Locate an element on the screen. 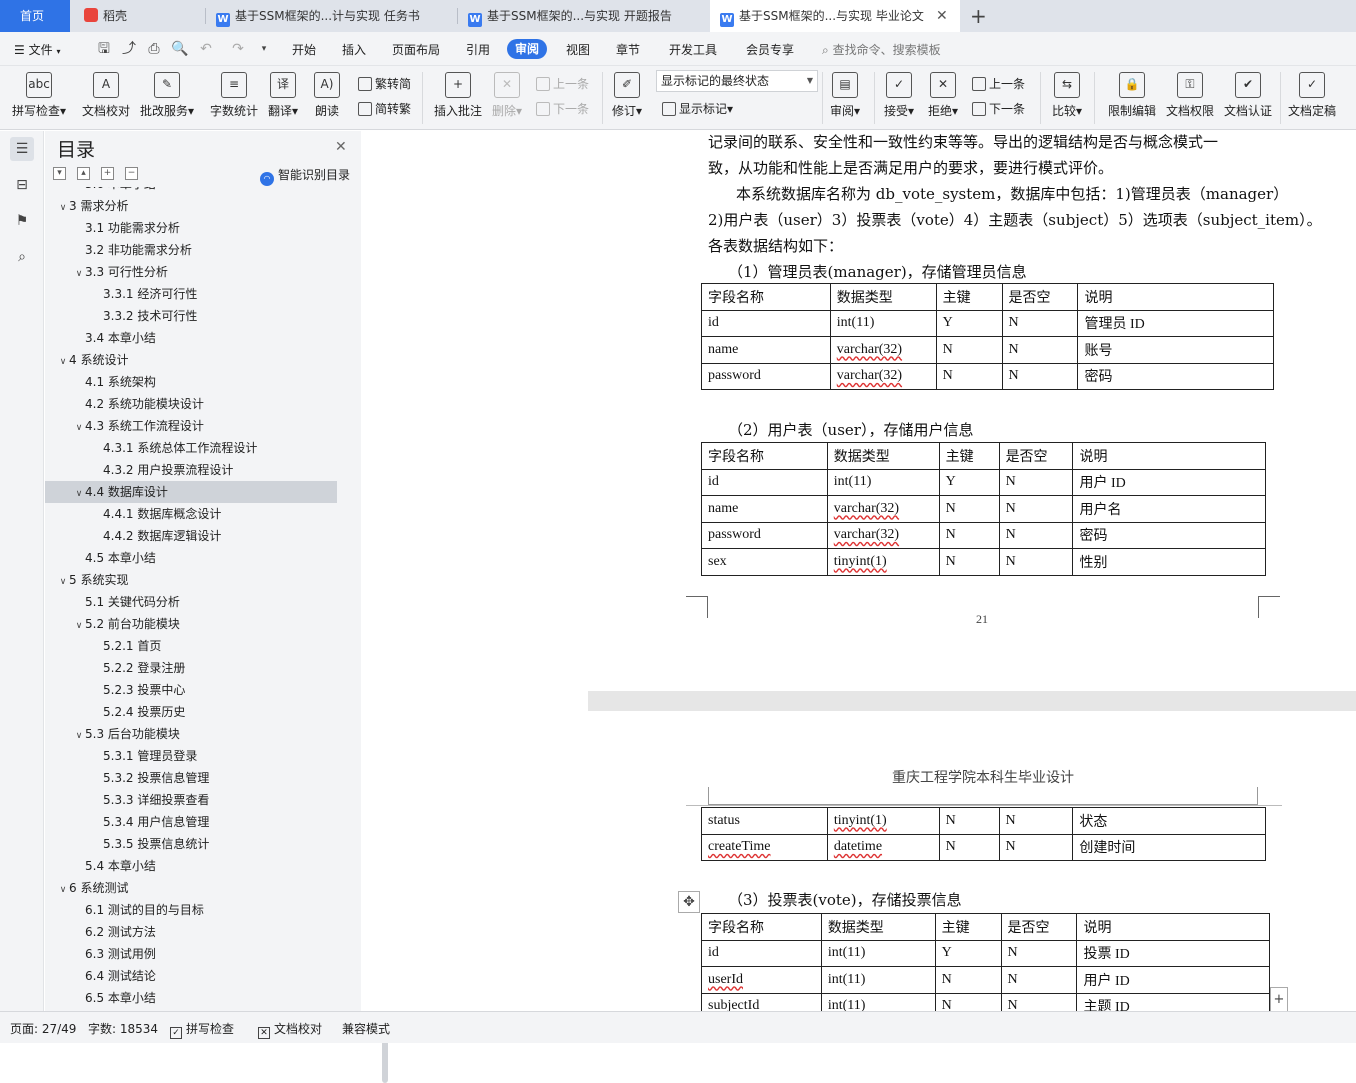 This screenshot has width=1356, height=1083. toc-item: 5.1 关键代码分析 is located at coordinates (191, 602).